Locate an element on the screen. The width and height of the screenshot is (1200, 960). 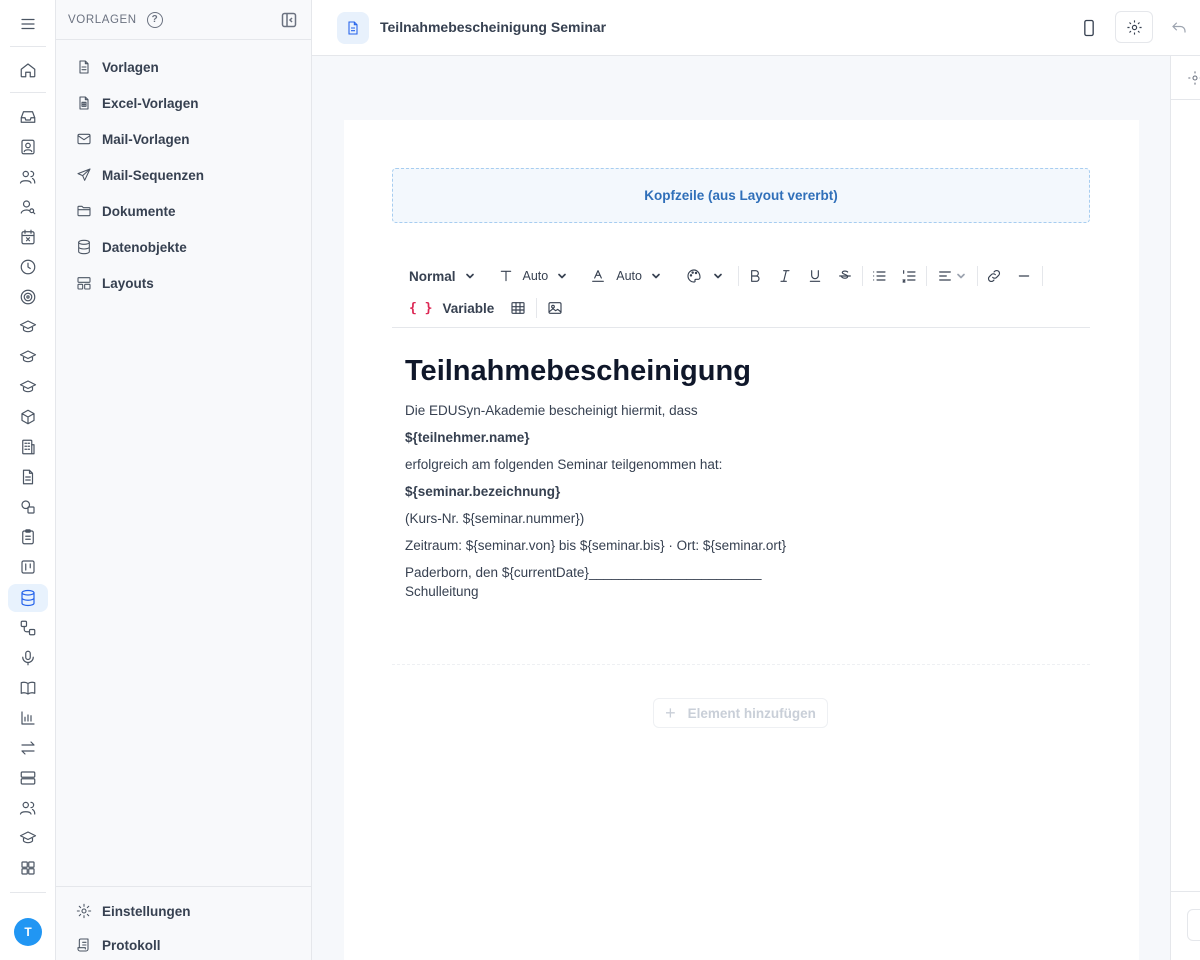
sidebar-item-mail-sequenzen: Mail-Sequenzen is located at coordinates (183, 175).